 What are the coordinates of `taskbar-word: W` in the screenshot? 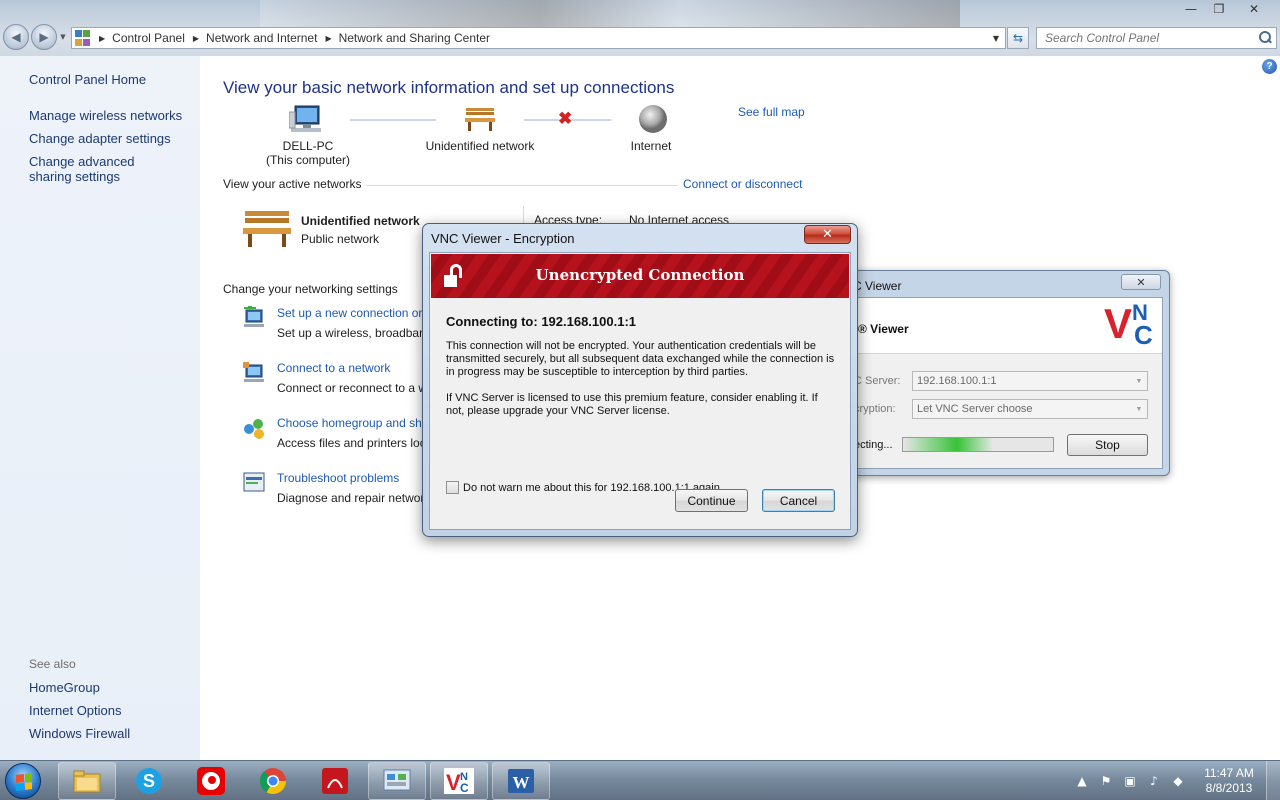 It's located at (521, 781).